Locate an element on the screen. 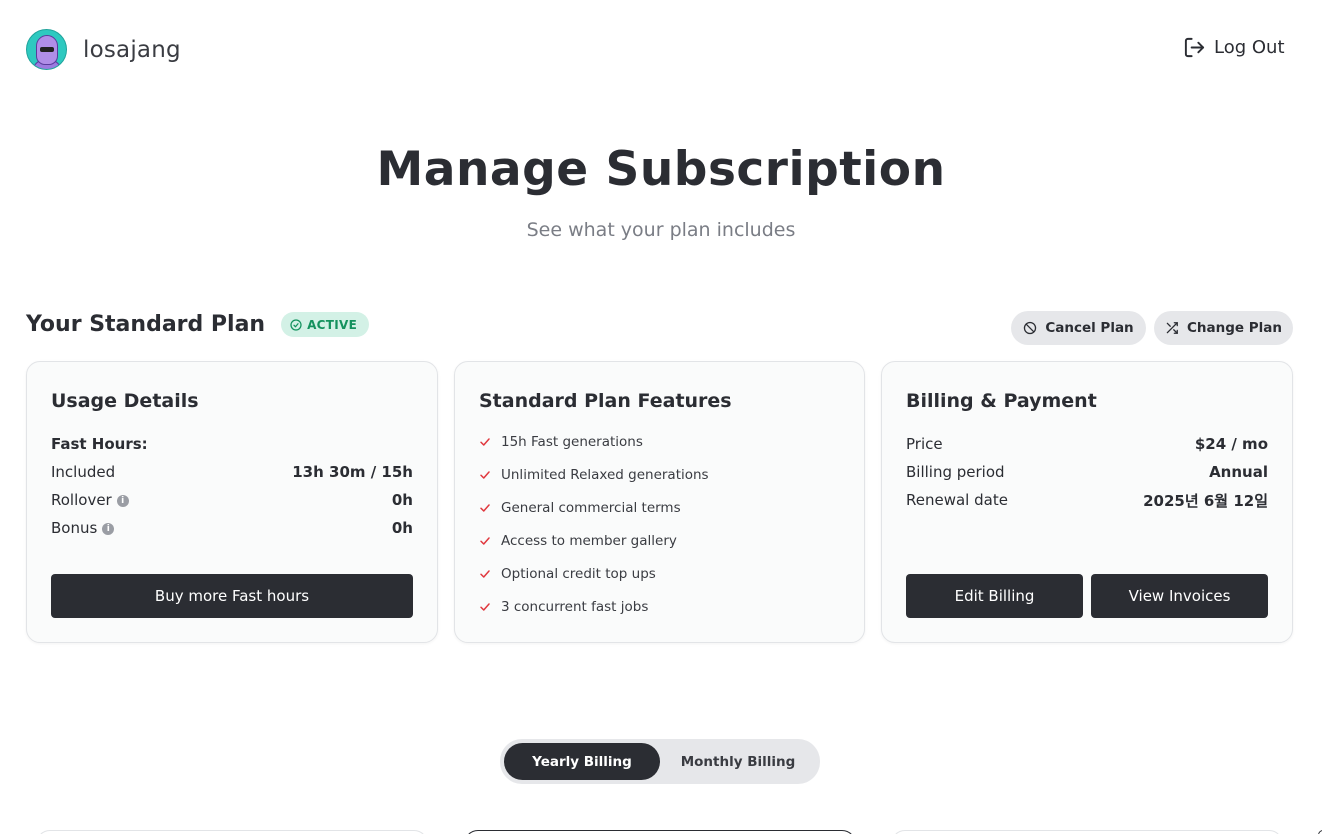  edit-billing-button: Edit Billing is located at coordinates (994, 596).